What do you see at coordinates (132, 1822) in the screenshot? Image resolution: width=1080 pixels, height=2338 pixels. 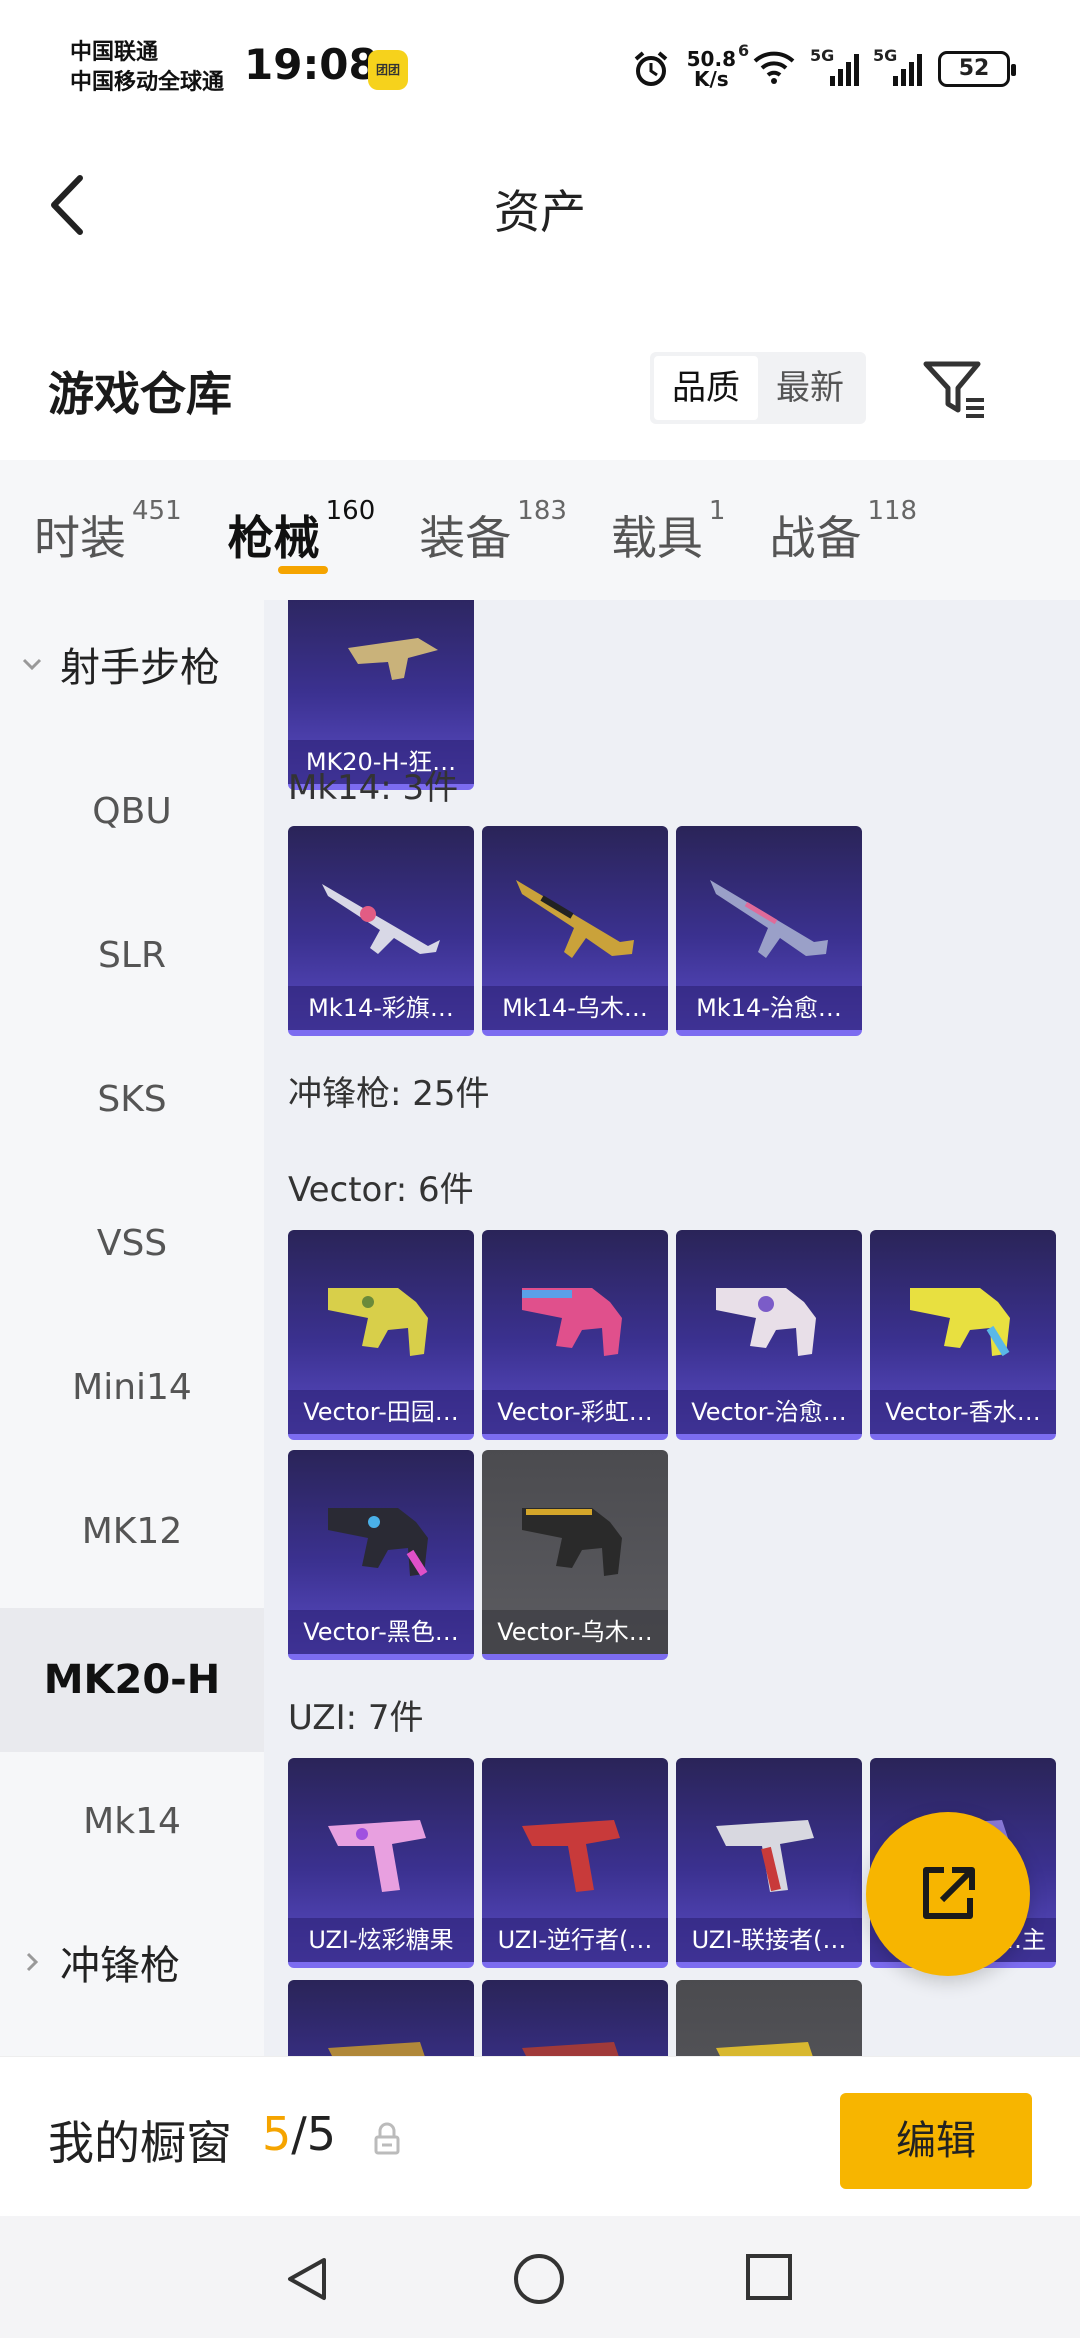 I see `sidebar-item-mk14: Mk14` at bounding box center [132, 1822].